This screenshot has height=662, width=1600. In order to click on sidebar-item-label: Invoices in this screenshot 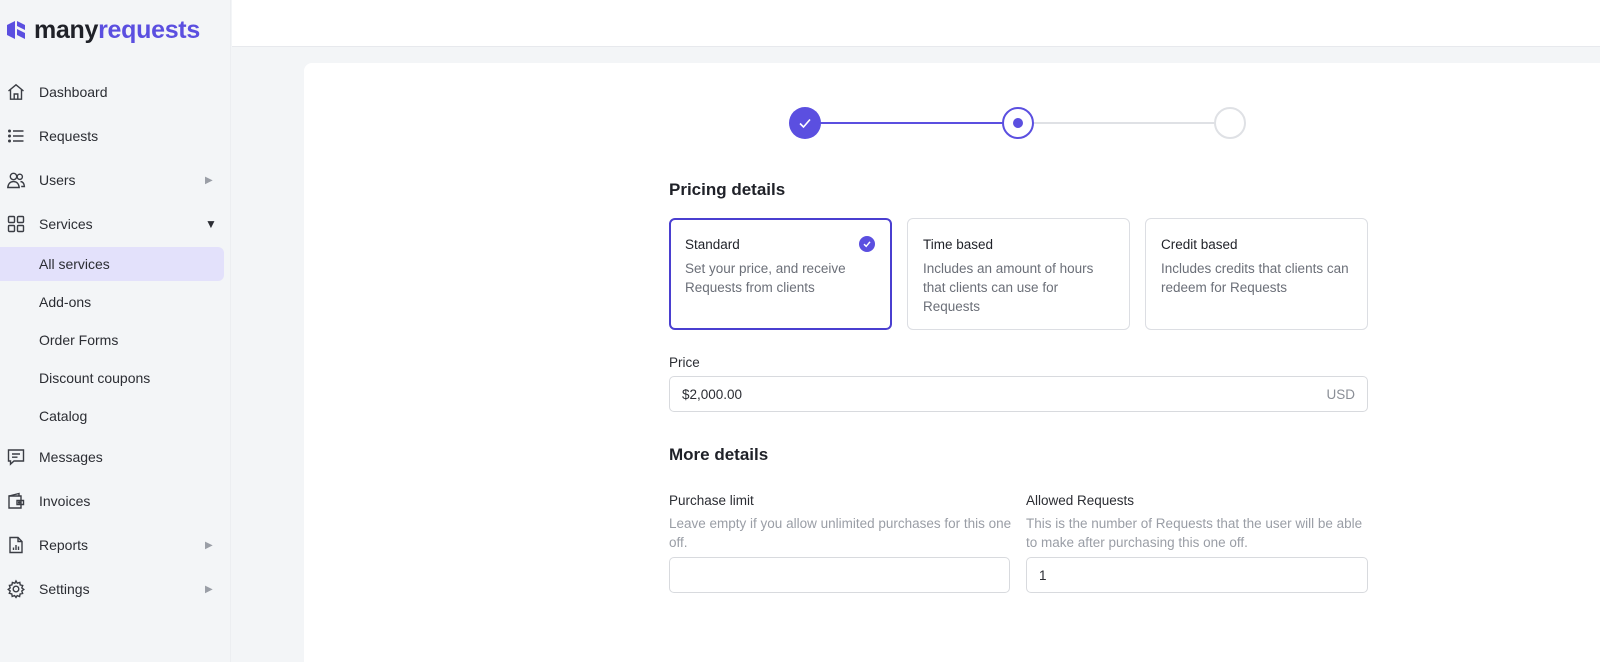, I will do `click(65, 501)`.